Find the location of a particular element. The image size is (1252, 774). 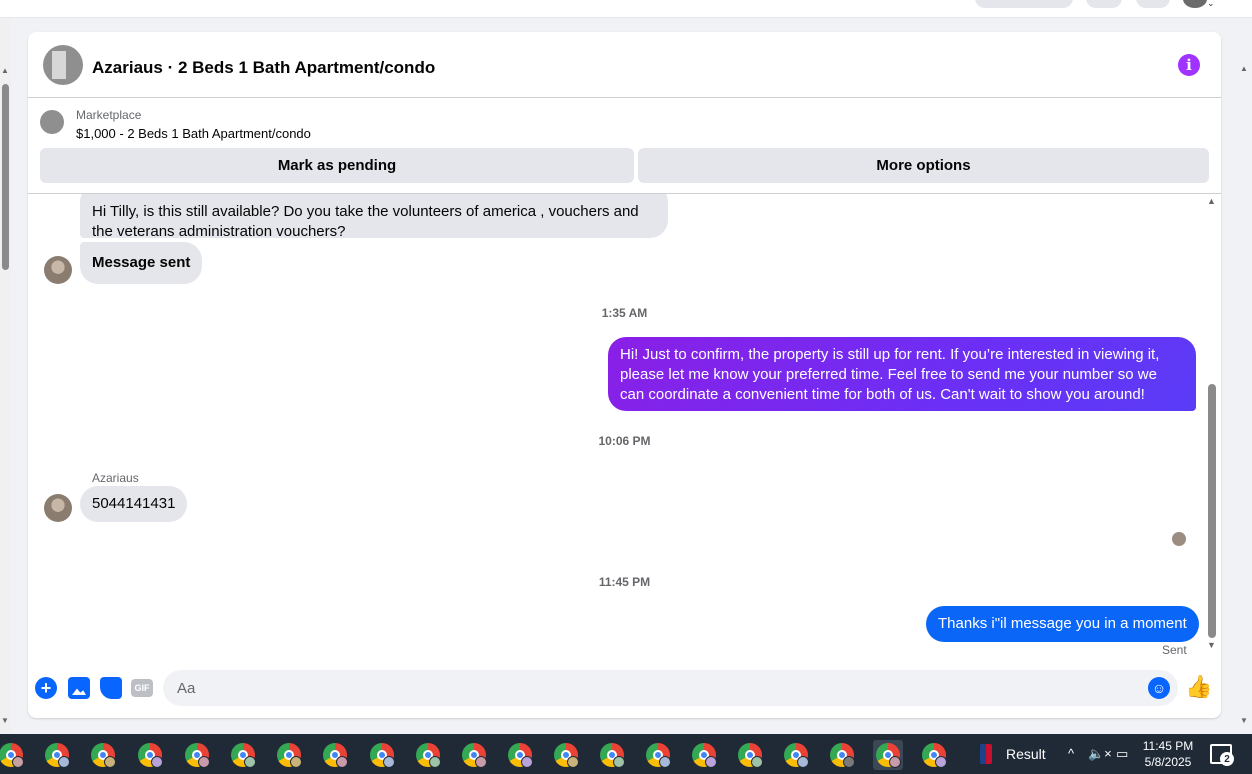

taskbar-result-label: Result is located at coordinates (1026, 754).